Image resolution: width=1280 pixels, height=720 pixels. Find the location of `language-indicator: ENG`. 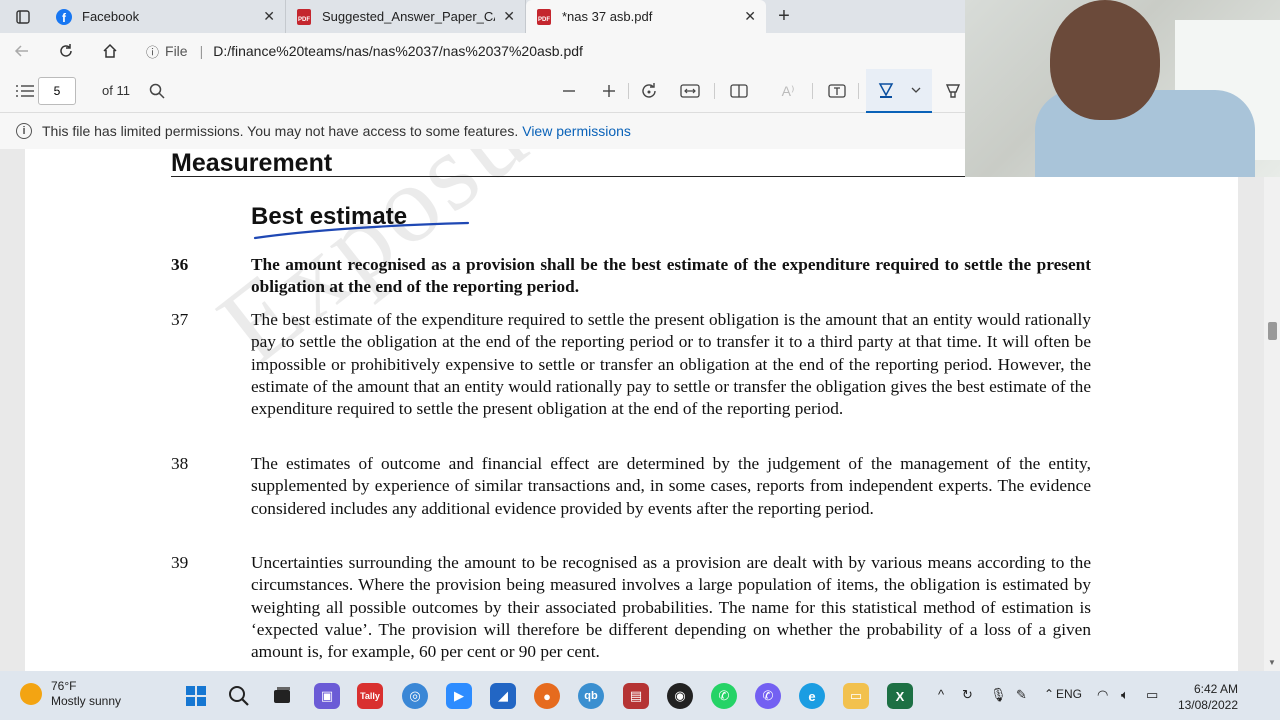

language-indicator: ENG is located at coordinates (1069, 694).